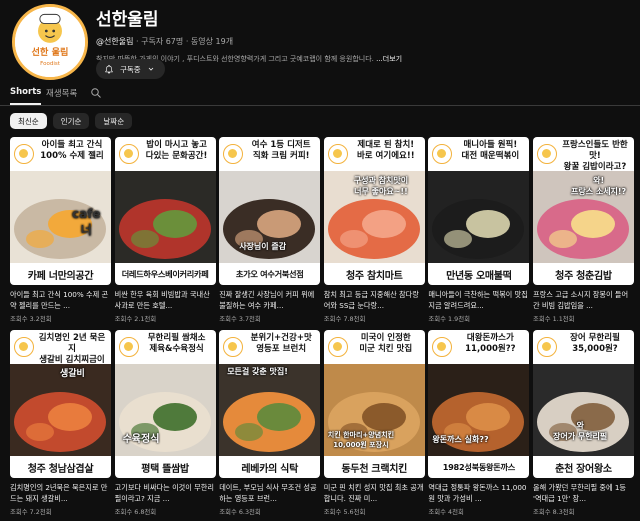 The height and width of the screenshot is (521, 640). Describe the element at coordinates (60, 404) in the screenshot. I see `short-thumbnail: 김치명인 2년 묵은지 생갈비 김치찌금이 생갈비 청주 청남삼겹살` at that location.